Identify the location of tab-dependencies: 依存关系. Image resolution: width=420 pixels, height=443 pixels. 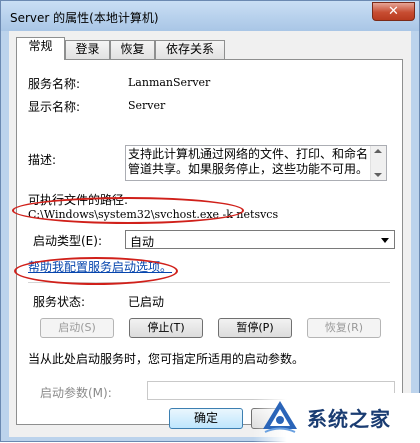
(190, 49).